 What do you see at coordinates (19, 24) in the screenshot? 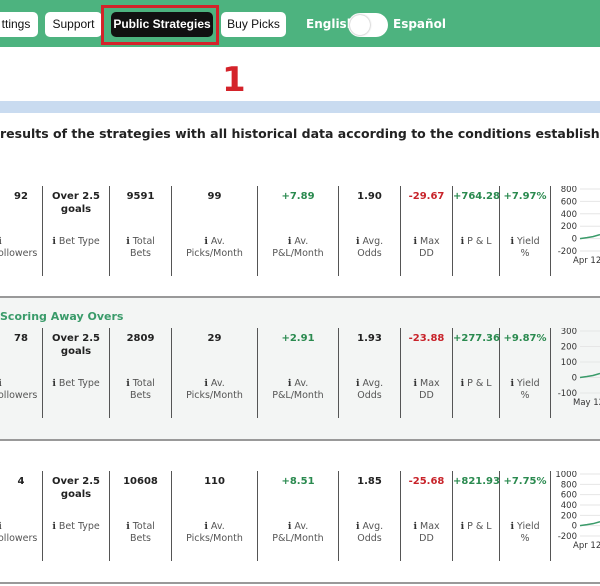
I see `nav-settings-button: ttings` at bounding box center [19, 24].